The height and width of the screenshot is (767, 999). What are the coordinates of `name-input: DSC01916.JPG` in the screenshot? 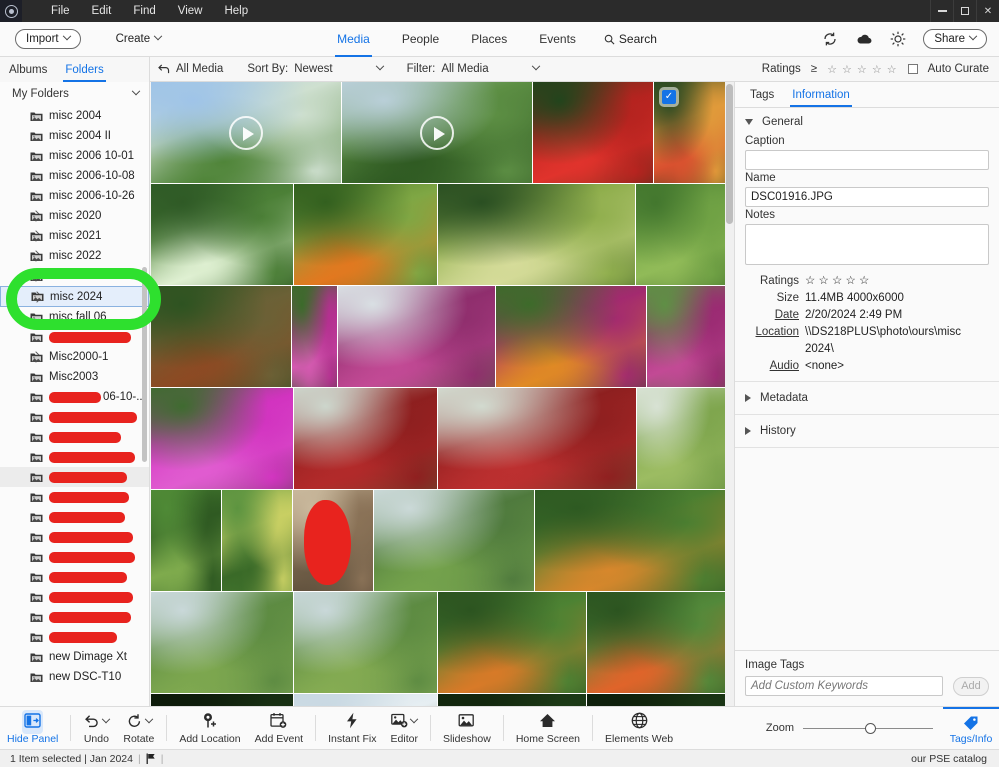 It's located at (867, 197).